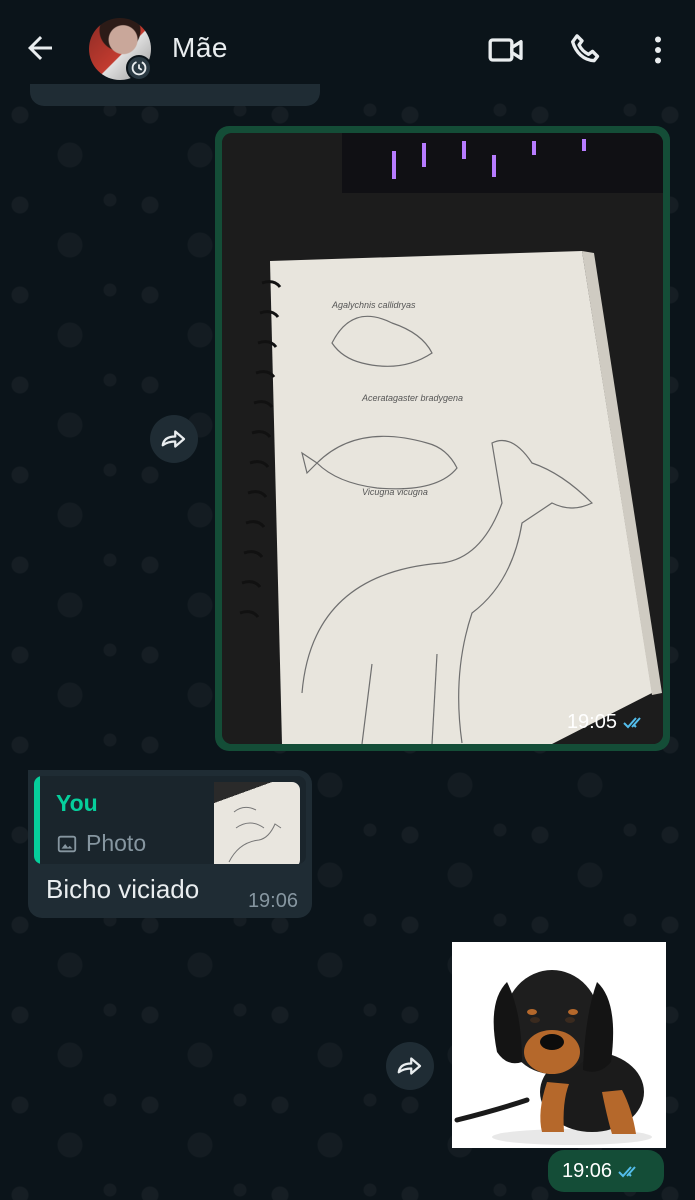 This screenshot has height=1200, width=695. I want to click on puppy-drawing, so click(559, 1045).